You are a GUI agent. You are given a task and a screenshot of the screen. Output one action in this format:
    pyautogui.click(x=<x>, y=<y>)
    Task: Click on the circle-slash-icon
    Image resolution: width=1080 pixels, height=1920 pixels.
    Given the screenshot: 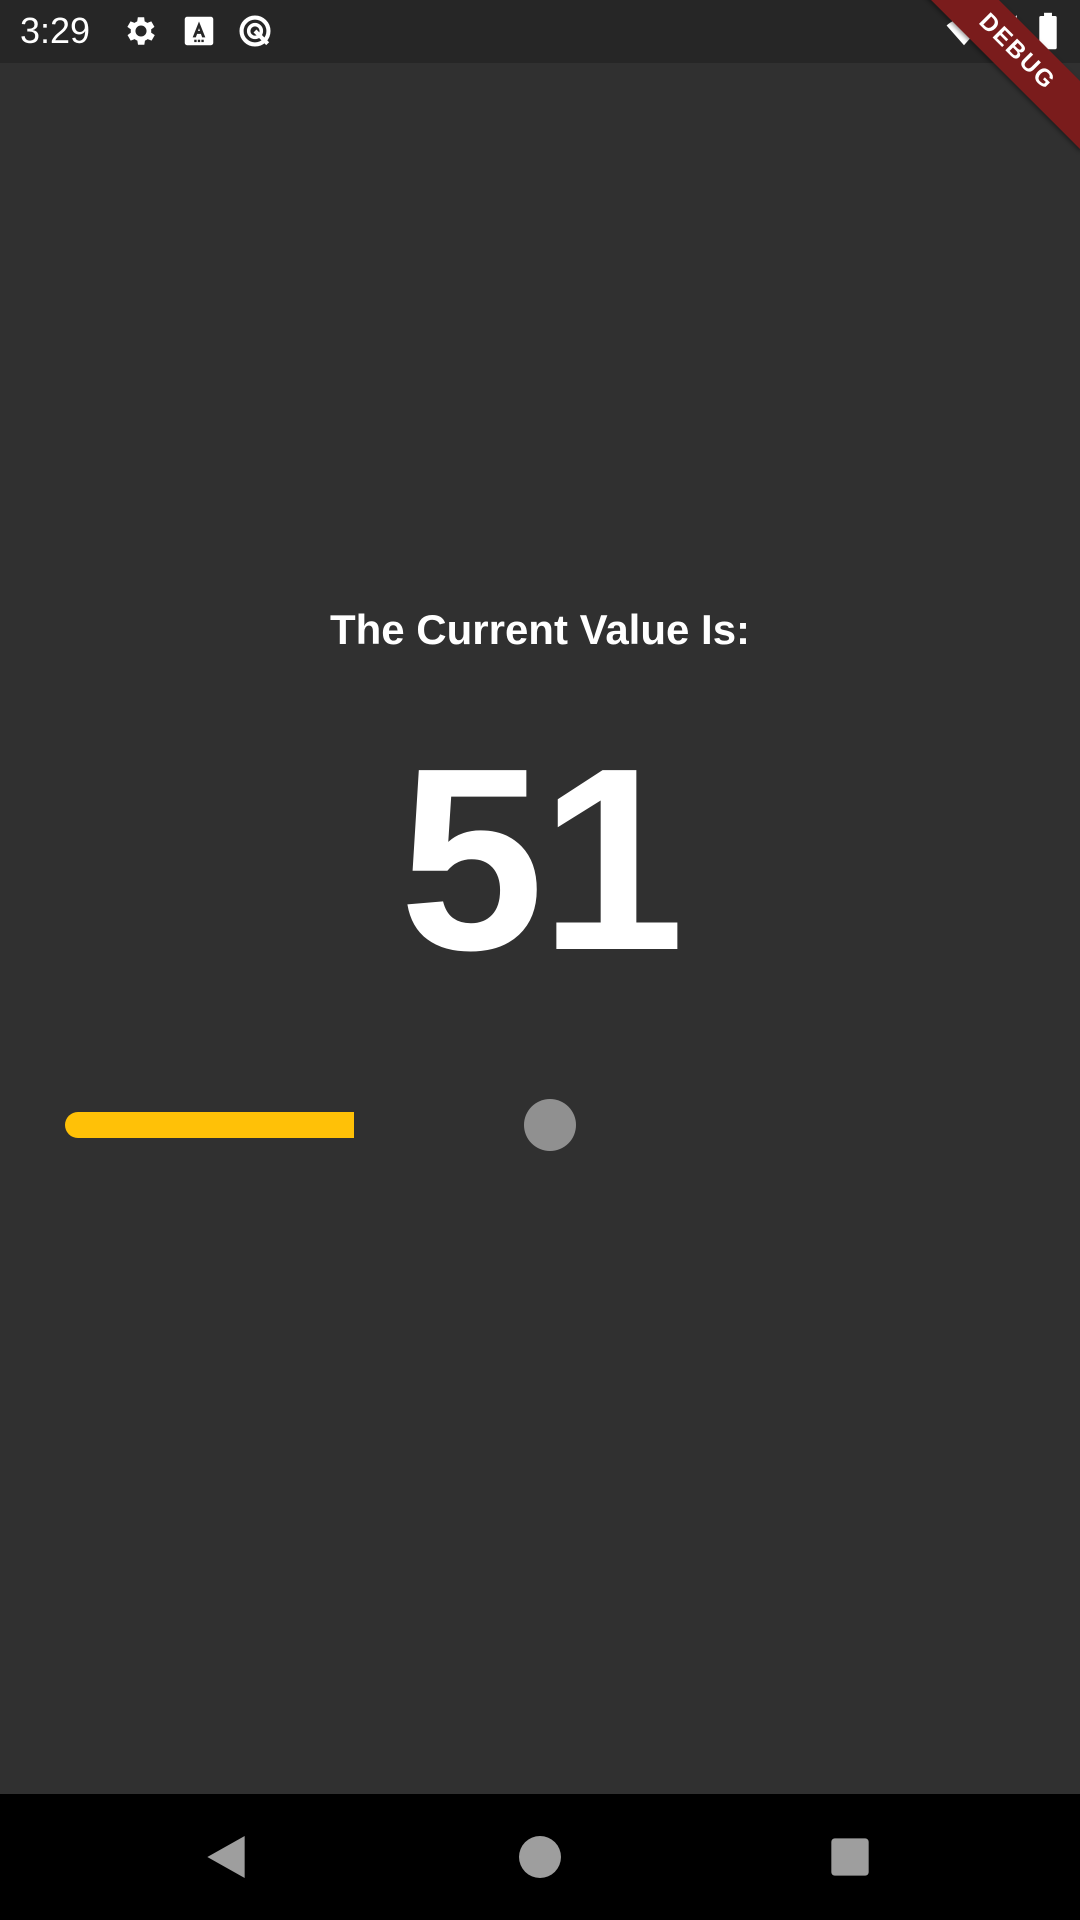 What is the action you would take?
    pyautogui.click(x=255, y=31)
    